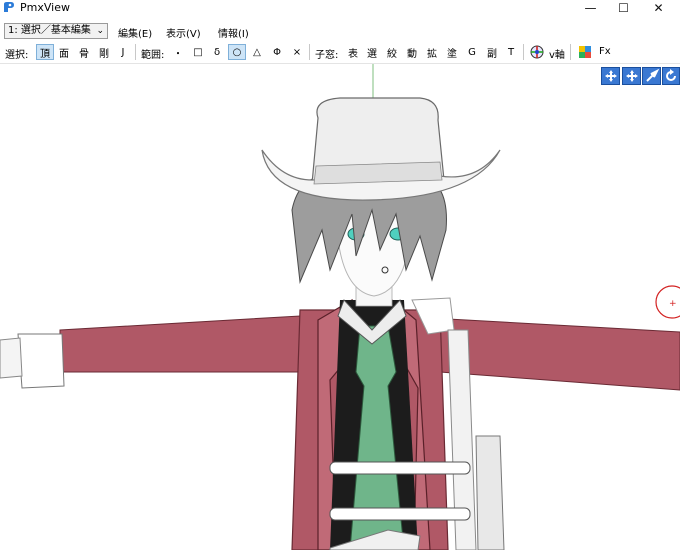 This screenshot has width=680, height=550. What do you see at coordinates (623, 7) in the screenshot?
I see `maximize-button: ☐` at bounding box center [623, 7].